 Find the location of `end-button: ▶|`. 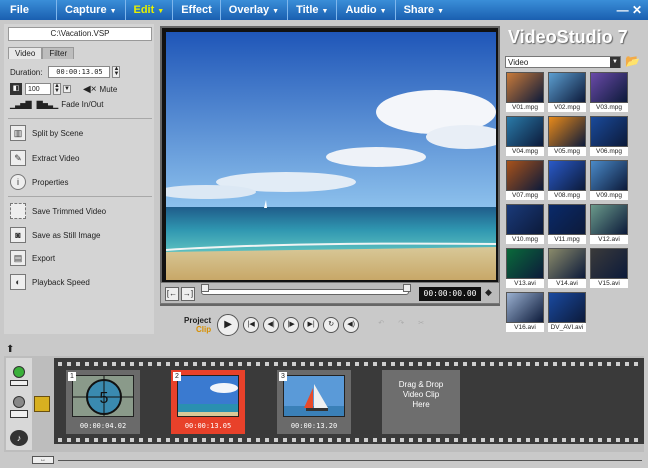

end-button: ▶| is located at coordinates (311, 325).